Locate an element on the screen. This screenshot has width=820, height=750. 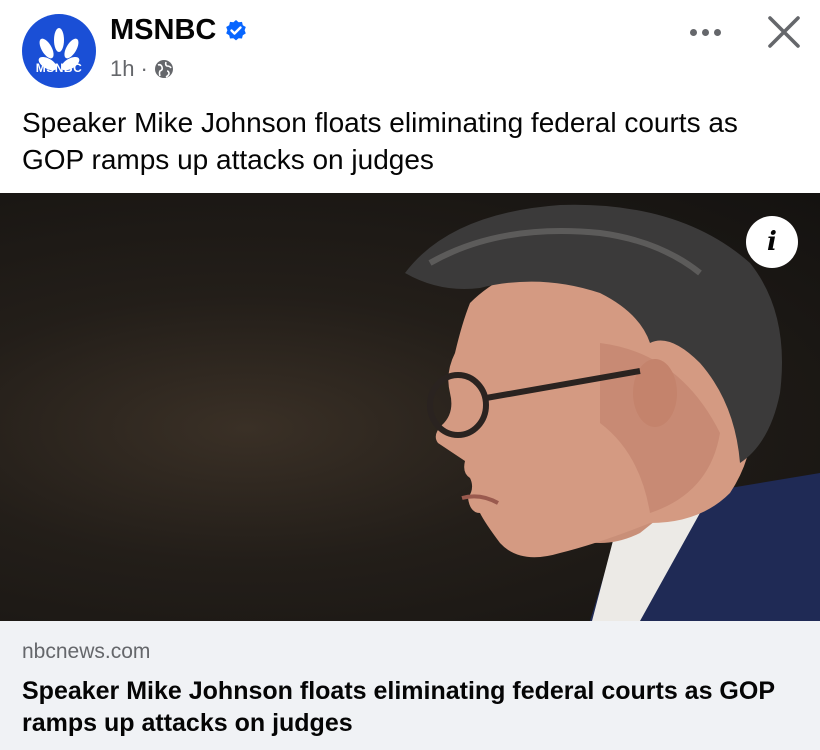
post-meta: 1h · is located at coordinates (142, 69).